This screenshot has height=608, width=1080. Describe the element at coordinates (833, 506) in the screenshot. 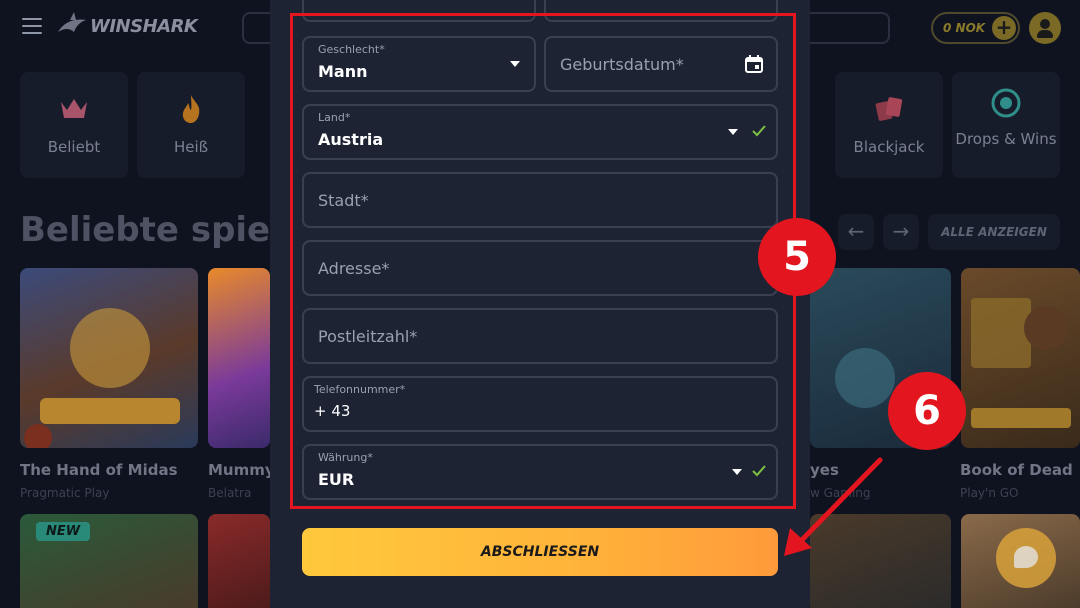

I see `arrow-annotation-icon` at that location.